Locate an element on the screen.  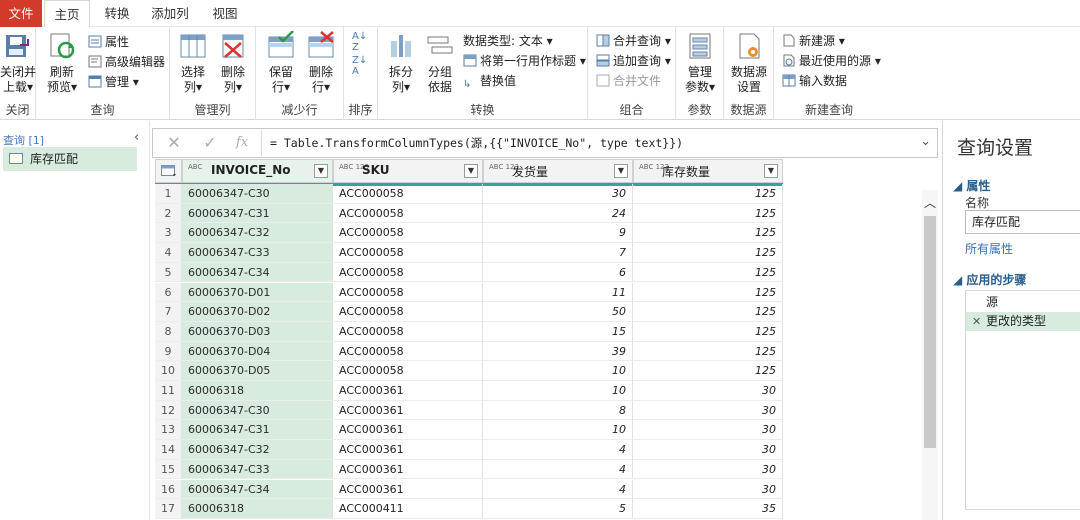
data-source-settings-button: 数据源 设置 is located at coordinates (749, 63).